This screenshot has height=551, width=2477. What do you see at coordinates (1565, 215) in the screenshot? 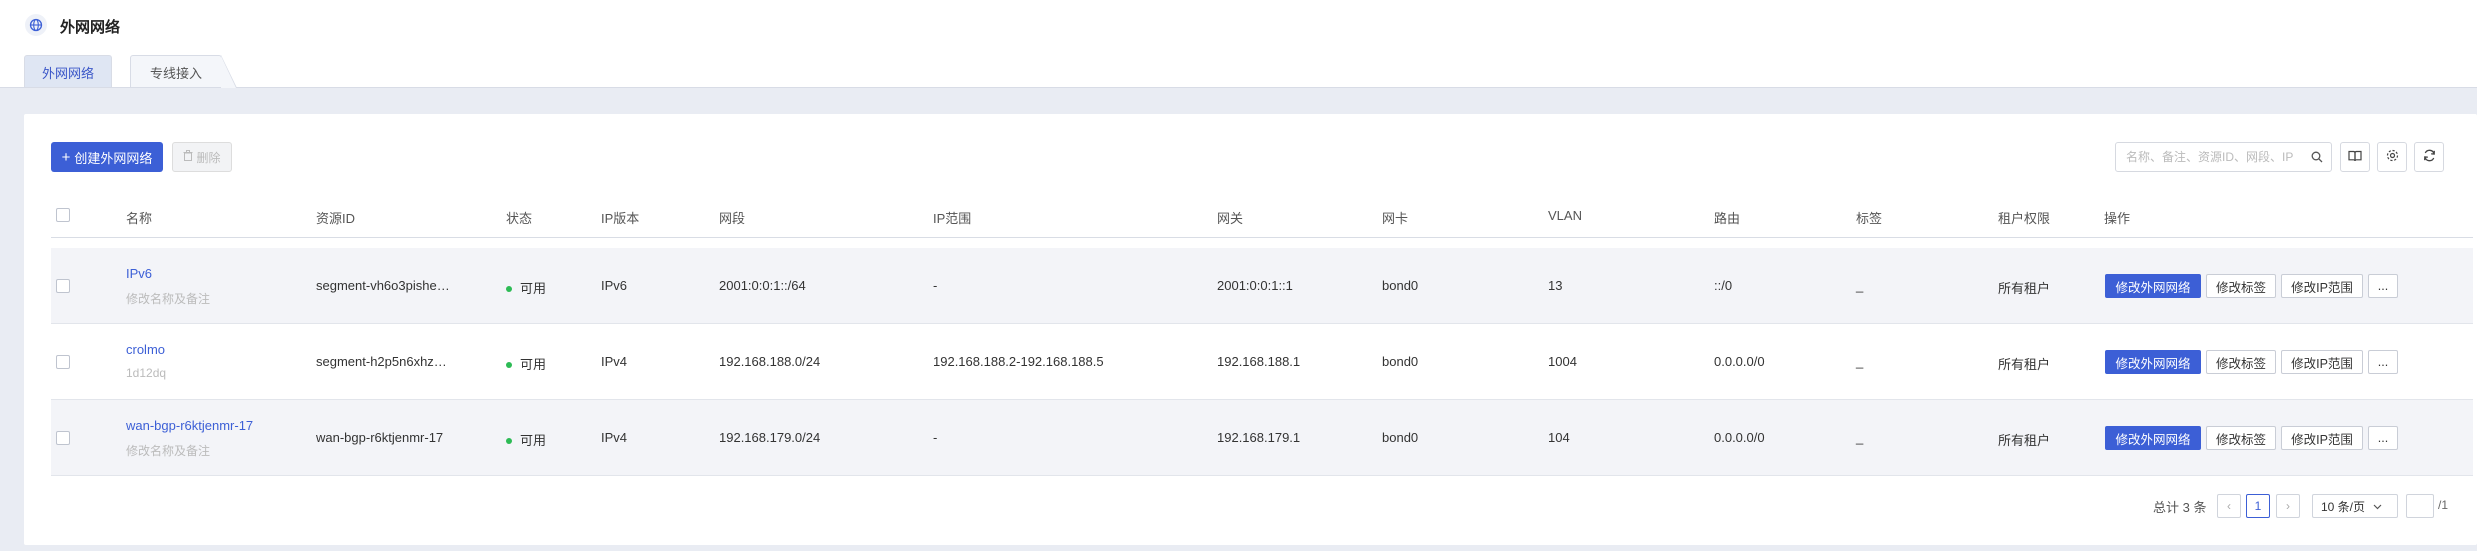
I see `column-header: VLAN` at bounding box center [1565, 215].